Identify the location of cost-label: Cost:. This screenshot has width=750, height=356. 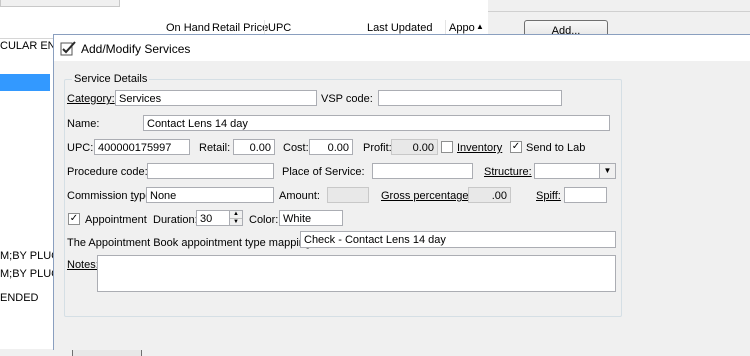
(296, 148).